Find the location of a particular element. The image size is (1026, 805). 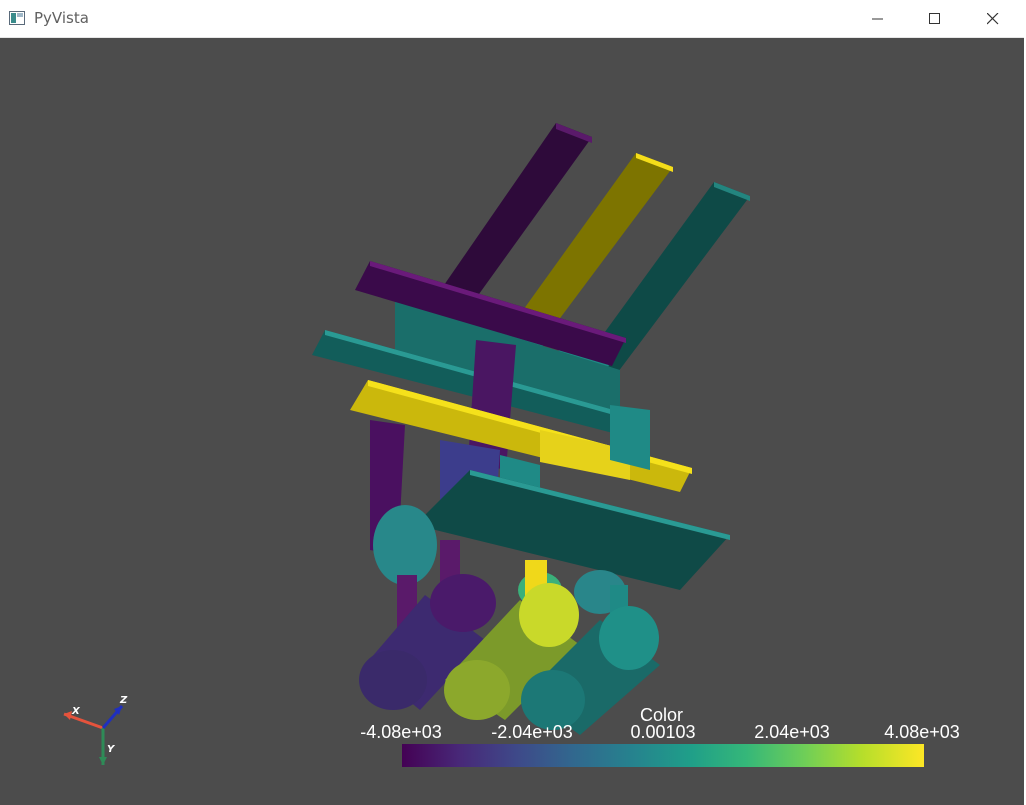

scalar-bar-tick: -2.04e+03 is located at coordinates (532, 732).